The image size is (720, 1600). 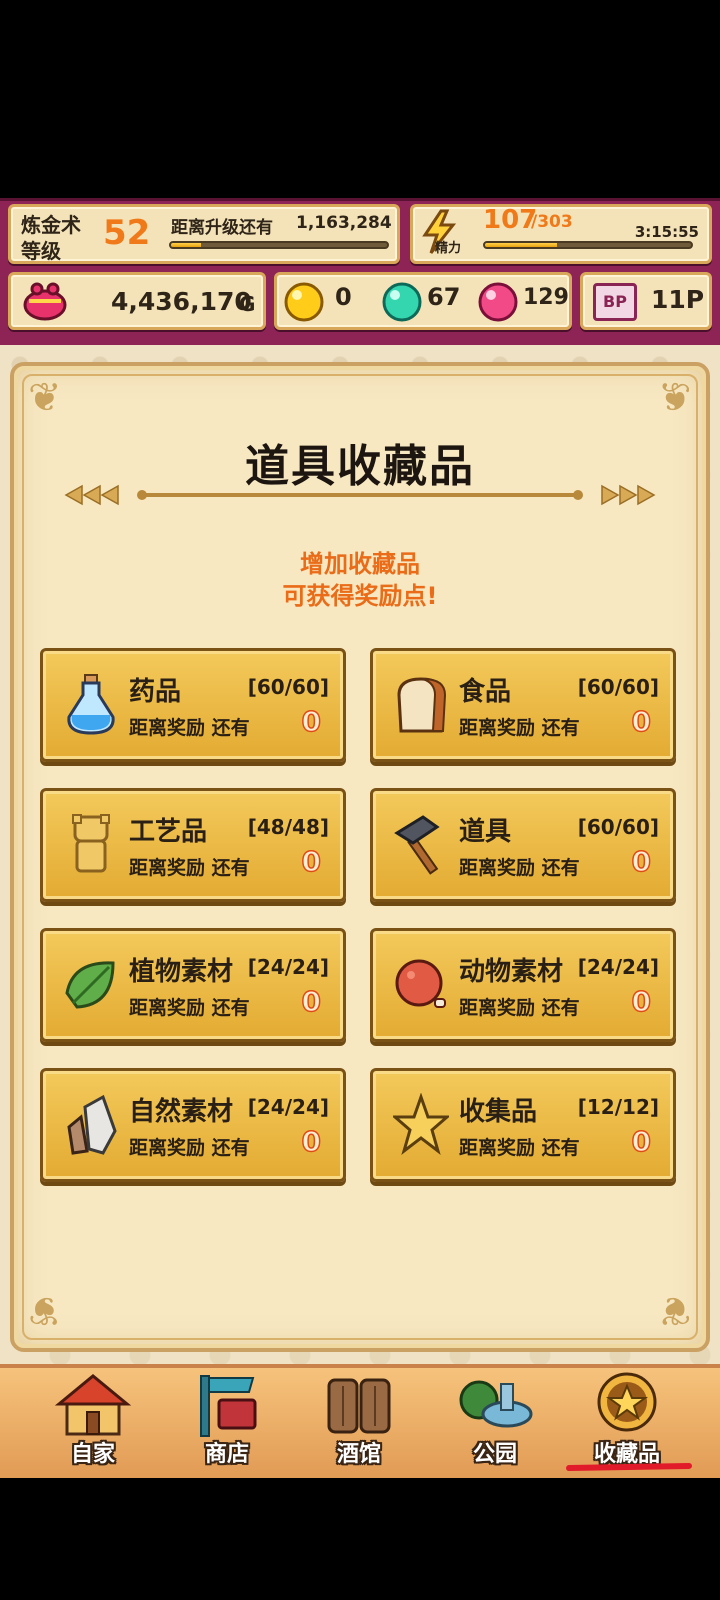 I want to click on bp-badge-label: BP, so click(x=615, y=301).